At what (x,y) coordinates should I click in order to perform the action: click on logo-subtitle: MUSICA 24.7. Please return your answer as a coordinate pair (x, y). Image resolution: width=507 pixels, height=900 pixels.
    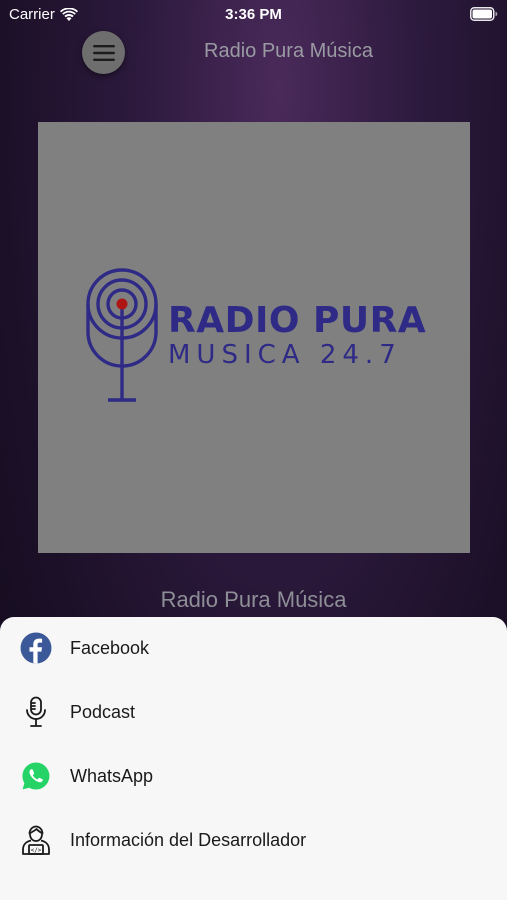
    Looking at the image, I should click on (285, 355).